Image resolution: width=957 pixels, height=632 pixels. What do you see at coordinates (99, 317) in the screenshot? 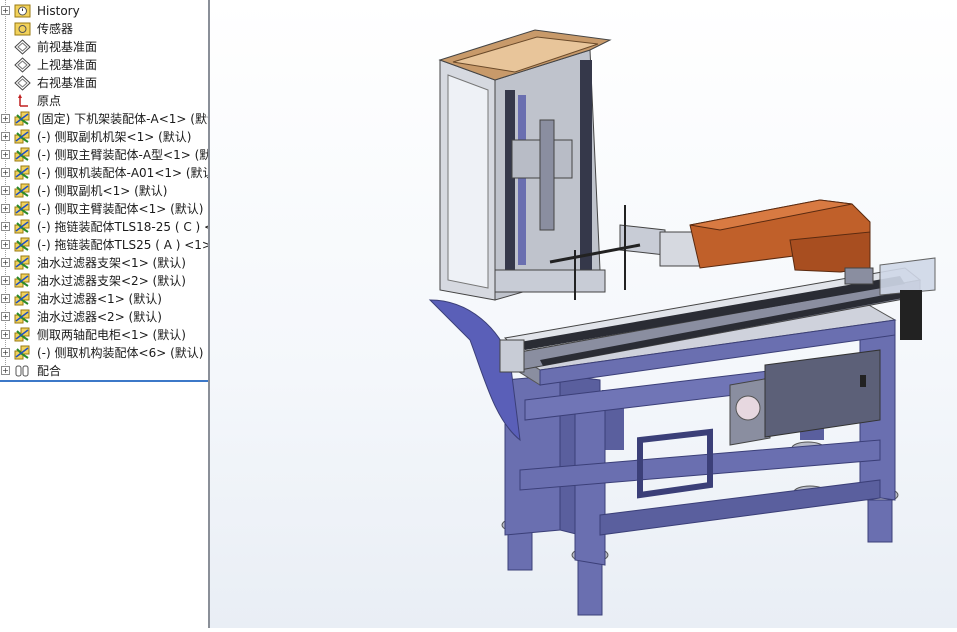
I see `tree-item-label: 油水过滤器<2> (默认)` at bounding box center [99, 317].